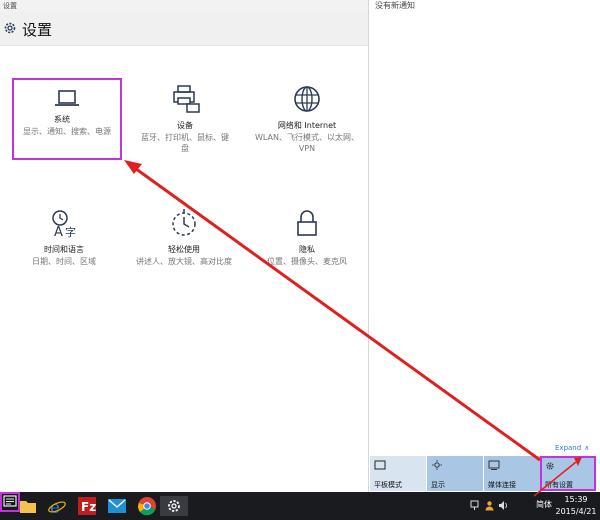 The height and width of the screenshot is (520, 600). Describe the element at coordinates (62, 119) in the screenshot. I see `tile-system-name: 系统` at that location.